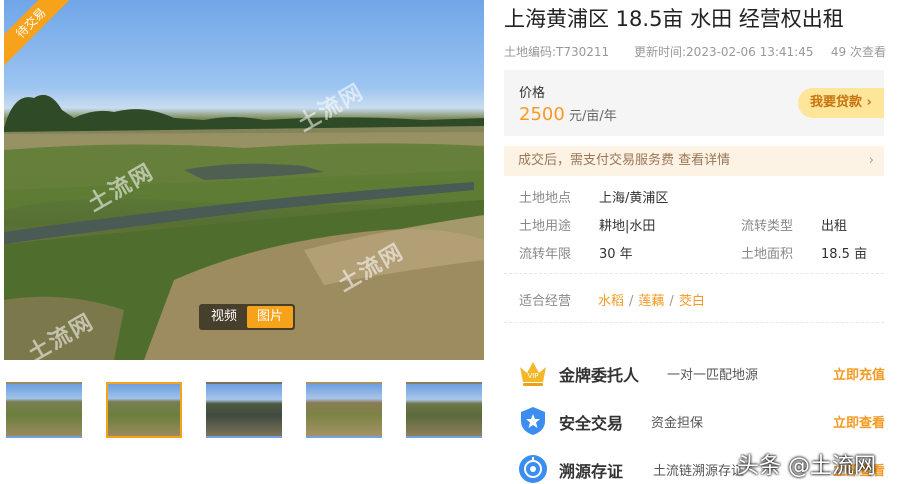  Describe the element at coordinates (724, 52) in the screenshot. I see `update-time: 更新时间:2023-02-06 13:41:45` at that location.